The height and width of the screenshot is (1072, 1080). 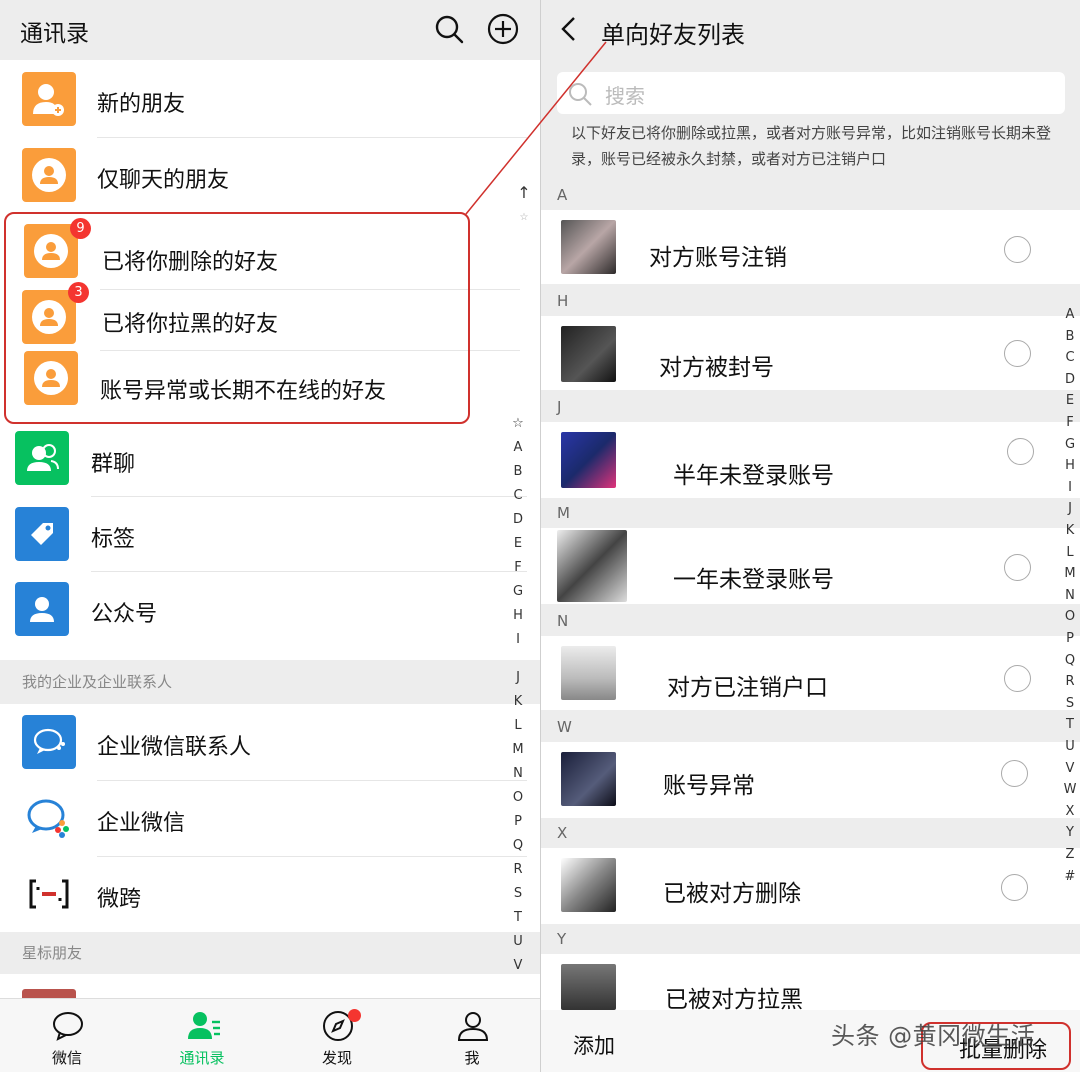 What do you see at coordinates (255, 615) in the screenshot?
I see `official-accounts-item: 公众号` at bounding box center [255, 615].